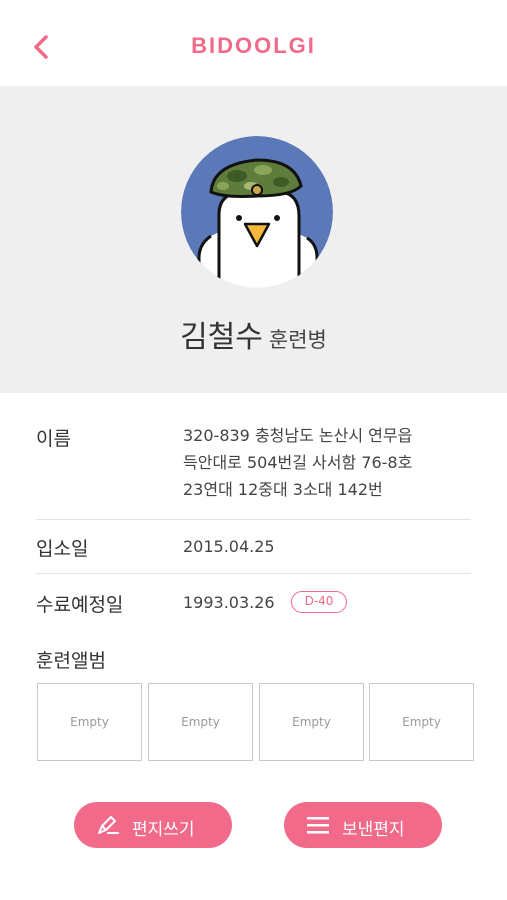 This screenshot has height=900, width=507. I want to click on write-letter-button: 편지쓰기, so click(153, 825).